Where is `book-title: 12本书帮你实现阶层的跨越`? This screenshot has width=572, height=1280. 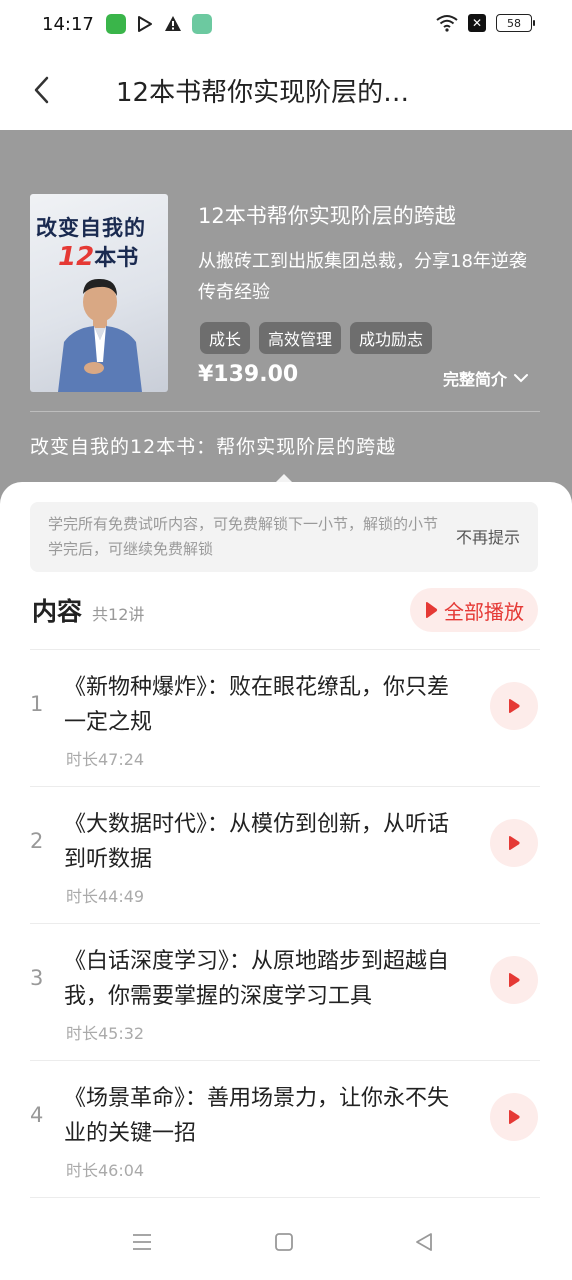 book-title: 12本书帮你实现阶层的跨越 is located at coordinates (327, 216).